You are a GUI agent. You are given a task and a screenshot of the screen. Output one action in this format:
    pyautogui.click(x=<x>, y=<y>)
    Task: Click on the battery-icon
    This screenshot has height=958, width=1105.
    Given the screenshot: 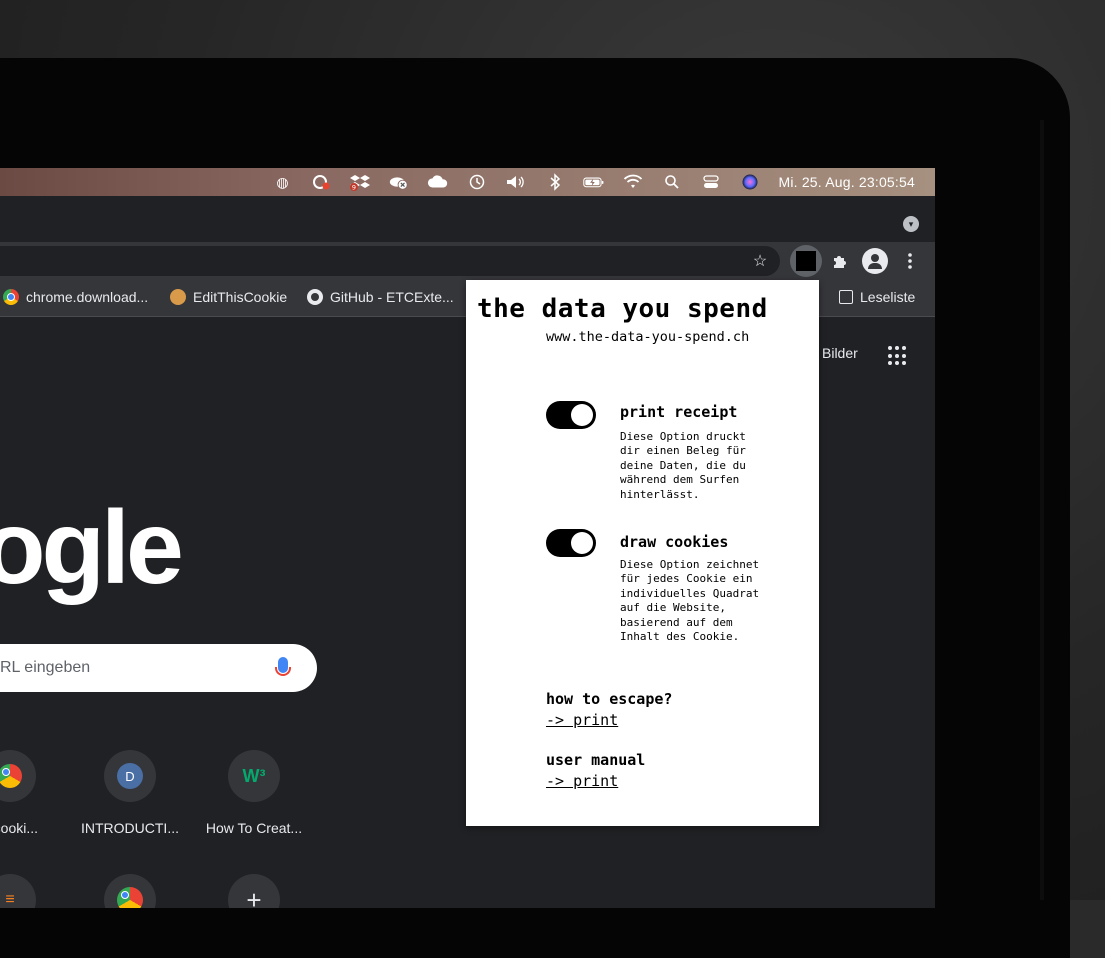 What is the action you would take?
    pyautogui.click(x=594, y=182)
    